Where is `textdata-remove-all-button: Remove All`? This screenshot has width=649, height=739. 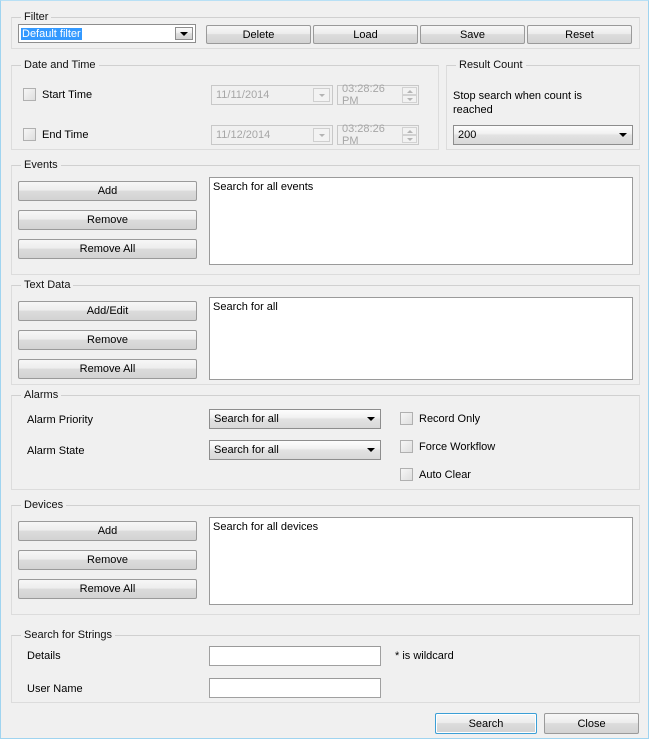 textdata-remove-all-button: Remove All is located at coordinates (107, 369).